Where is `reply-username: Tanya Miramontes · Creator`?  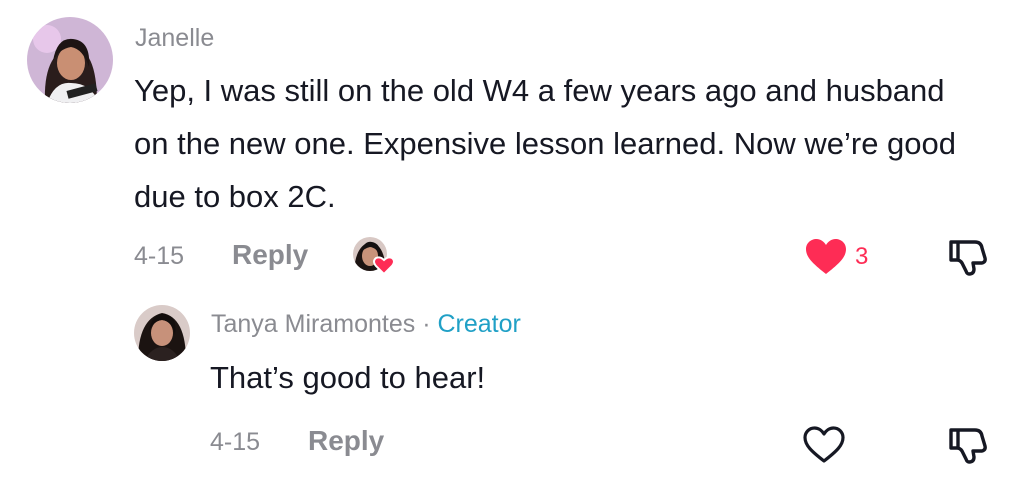 reply-username: Tanya Miramontes · Creator is located at coordinates (366, 324).